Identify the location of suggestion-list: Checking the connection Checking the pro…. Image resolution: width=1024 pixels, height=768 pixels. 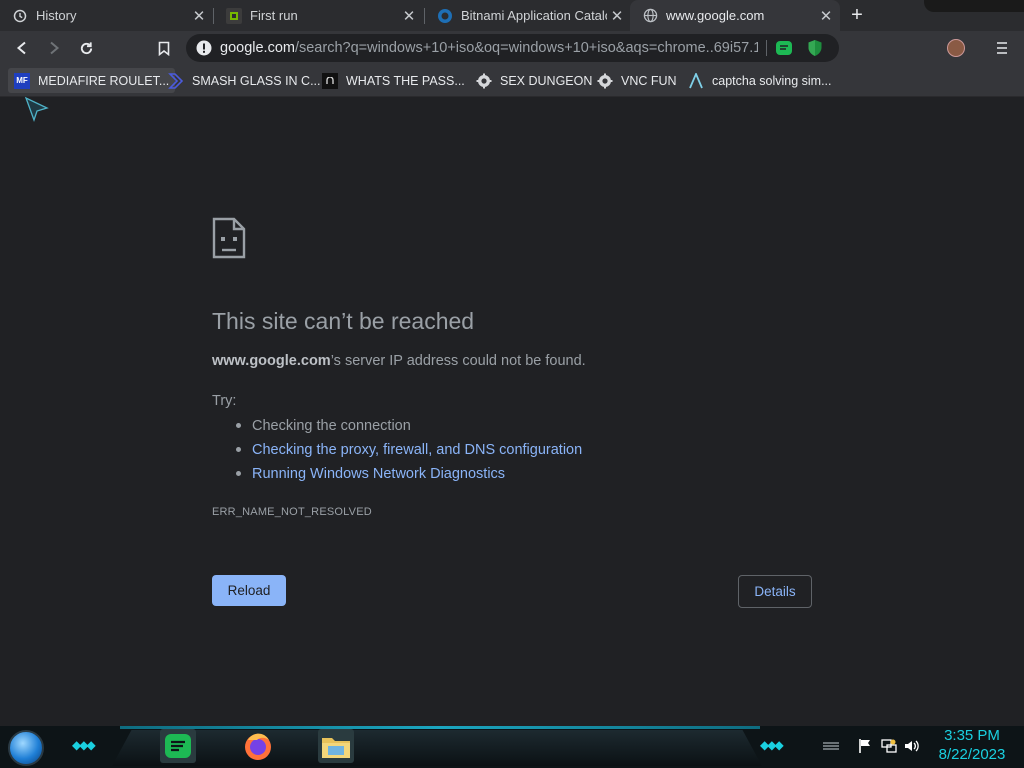
(397, 453).